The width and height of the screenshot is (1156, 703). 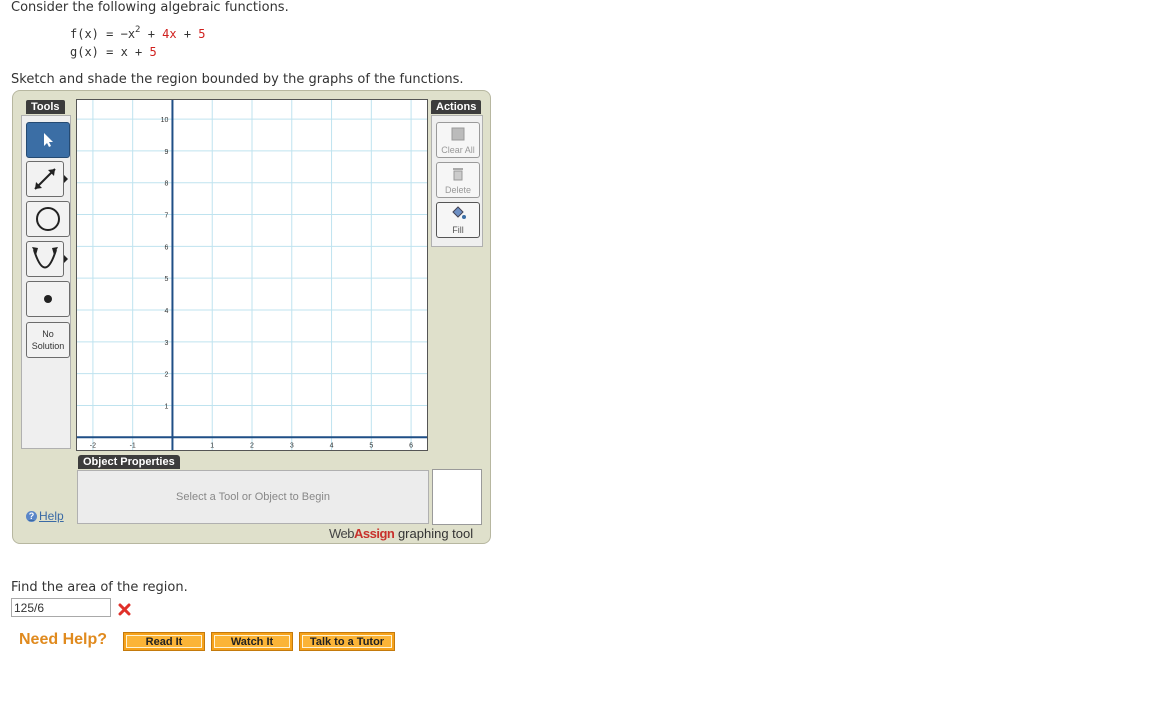 I want to click on circle-tool-button, so click(x=48, y=219).